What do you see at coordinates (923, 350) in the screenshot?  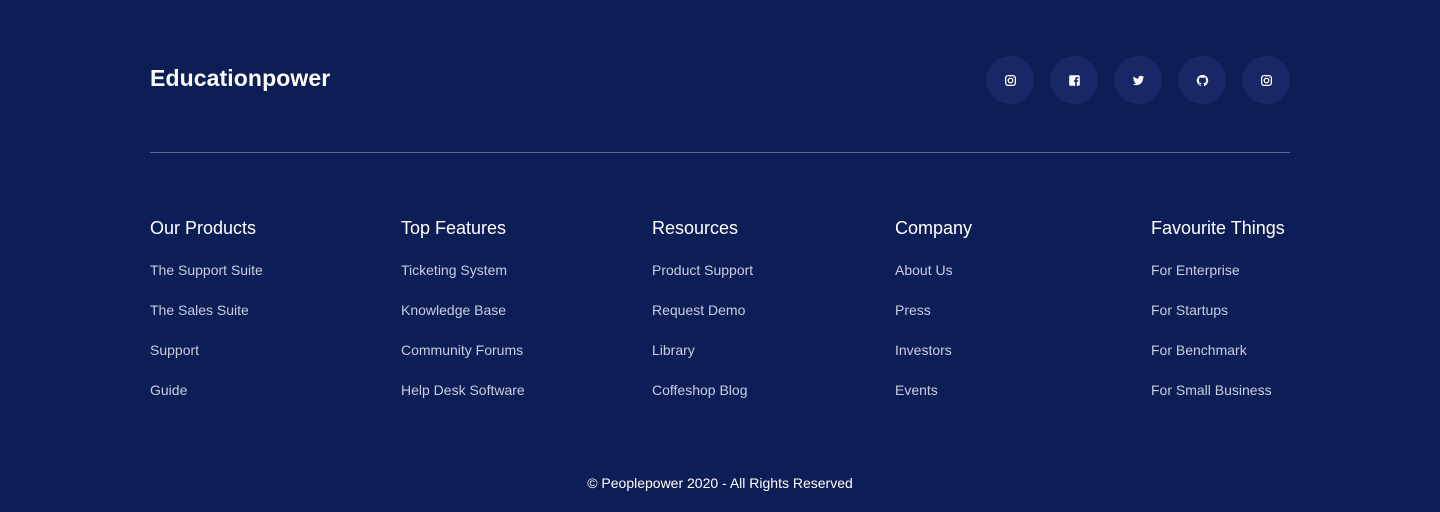 I see `footer-link: Investors` at bounding box center [923, 350].